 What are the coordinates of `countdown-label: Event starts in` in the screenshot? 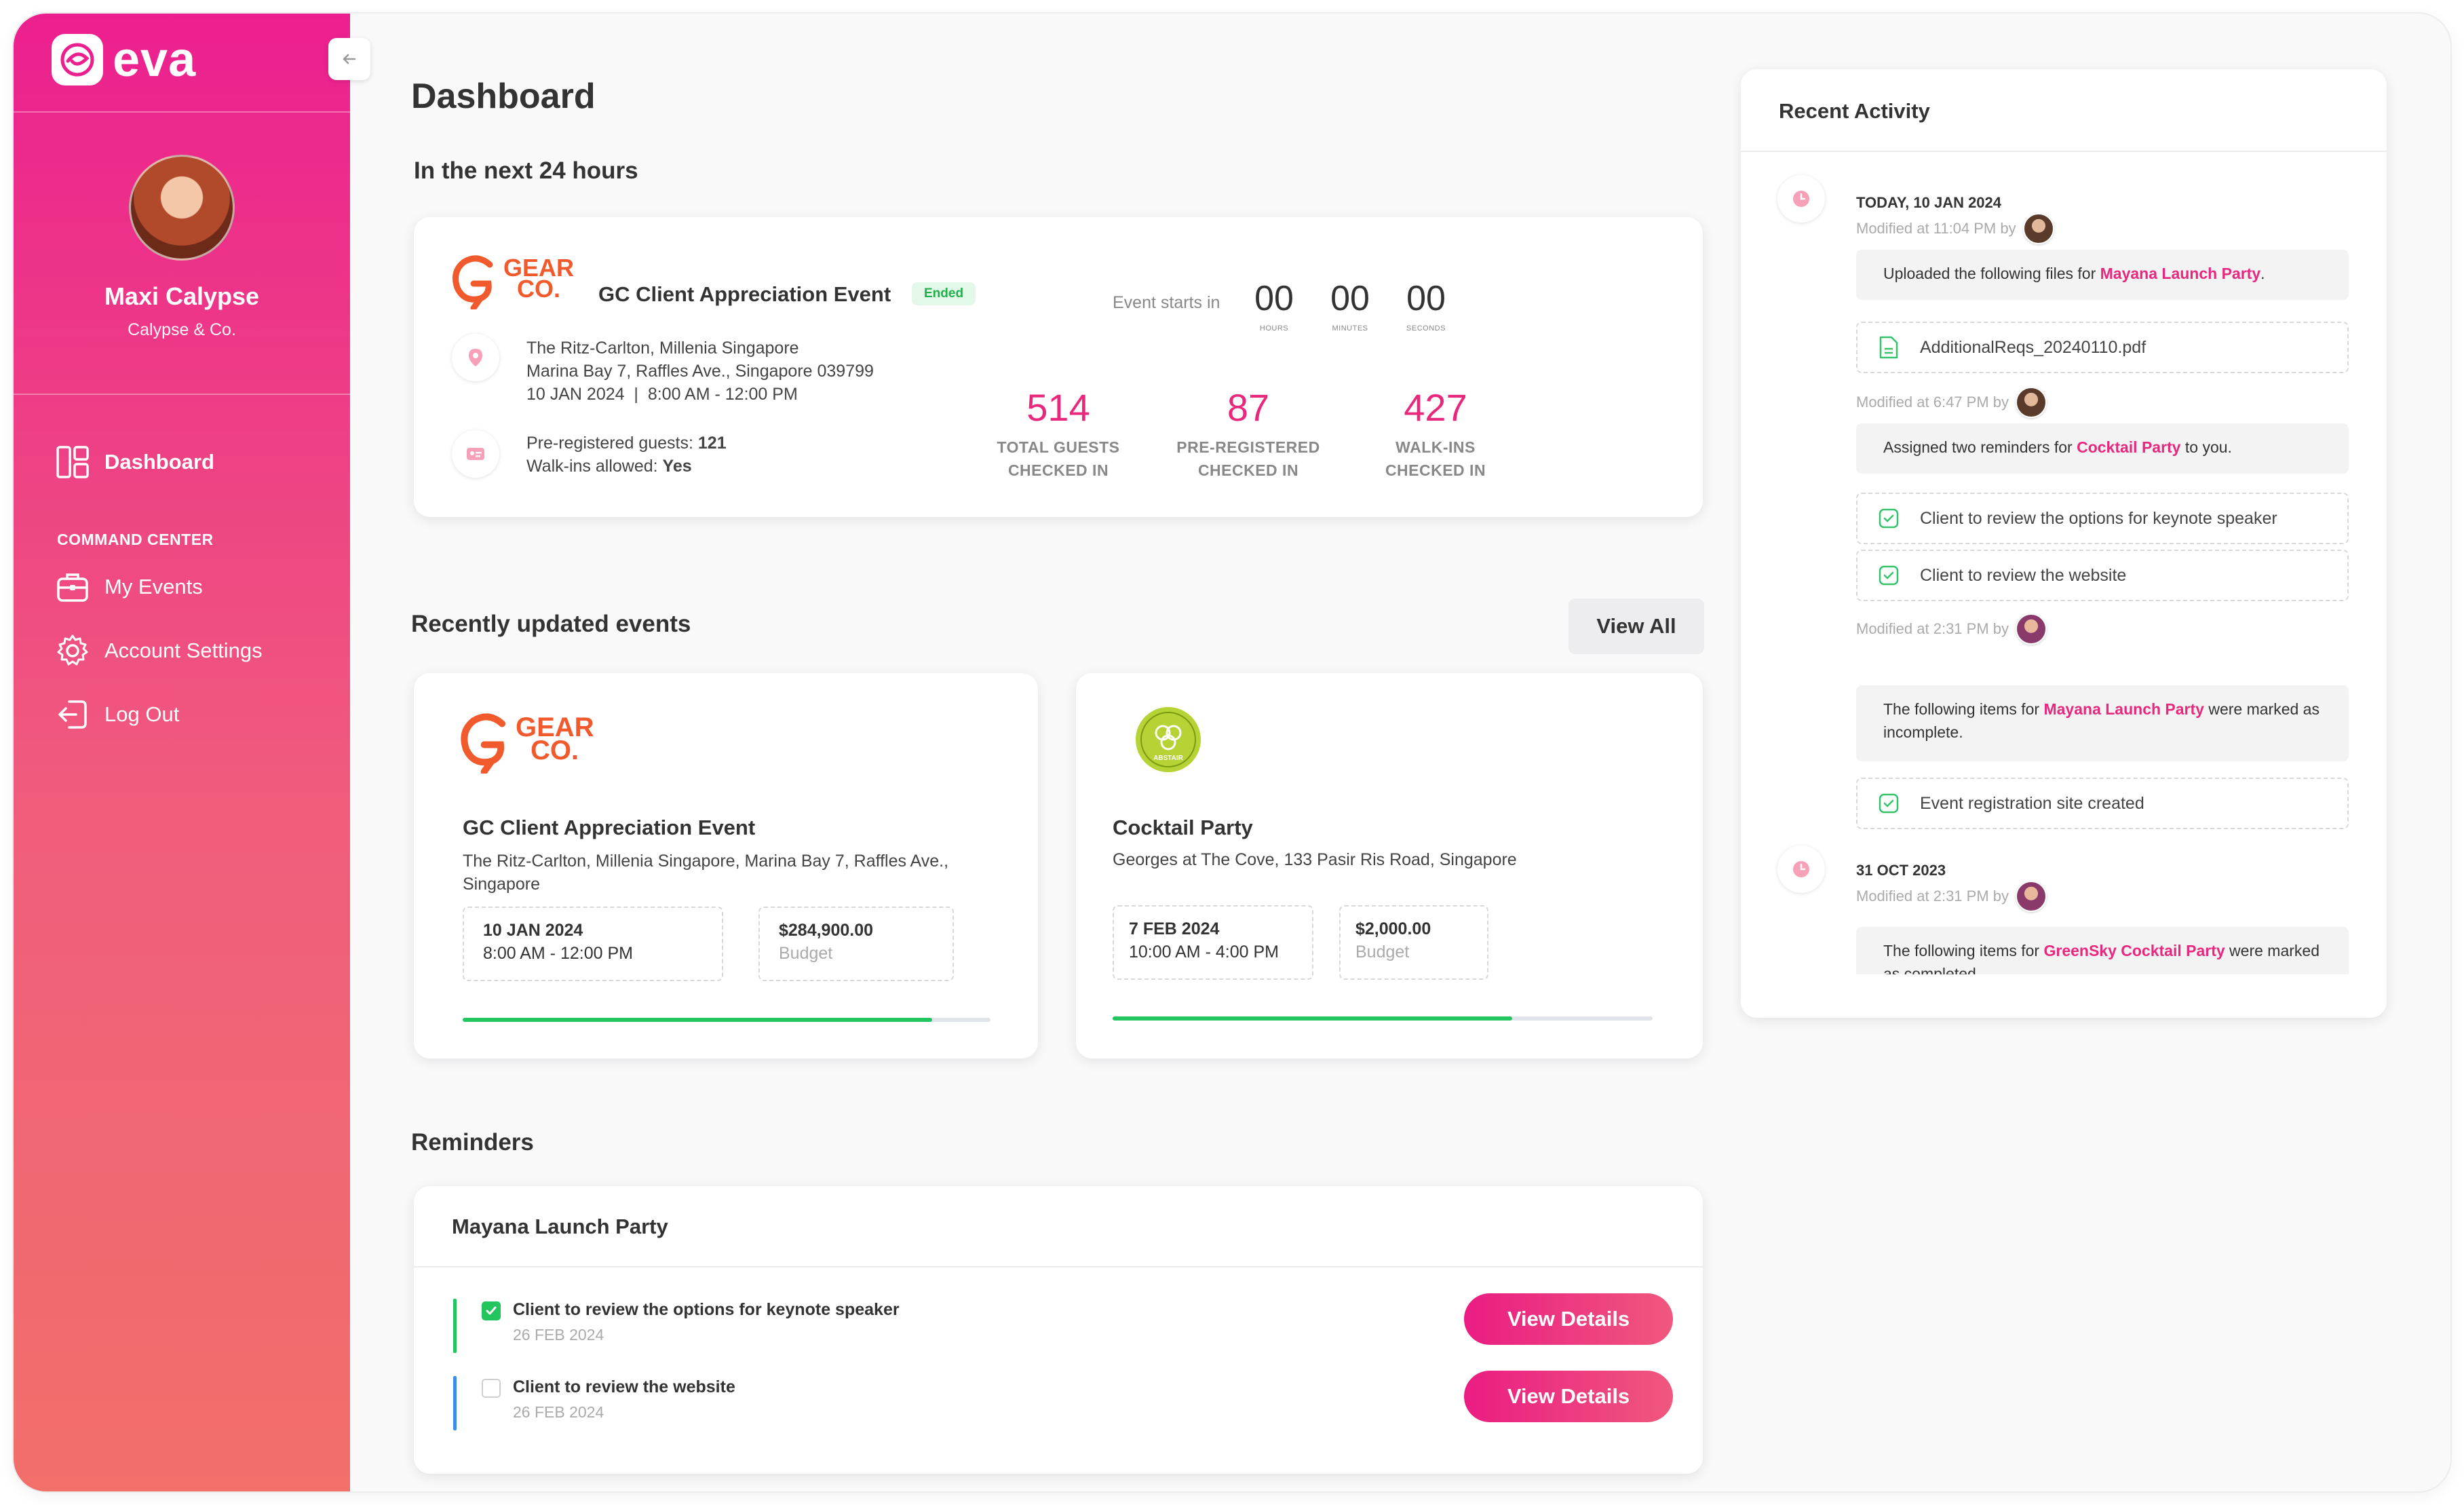 It's located at (1166, 302).